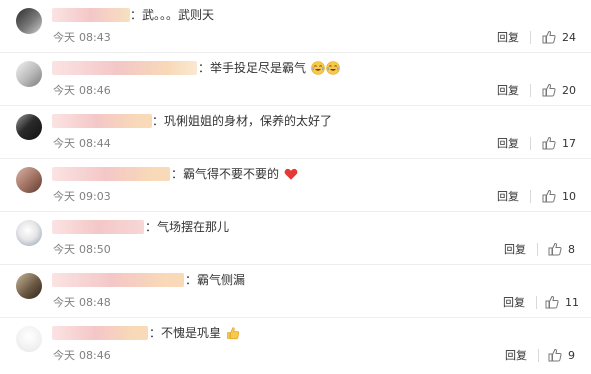 This screenshot has height=374, width=591. I want to click on comment-text-body: ：气场摆在那儿, so click(187, 227).